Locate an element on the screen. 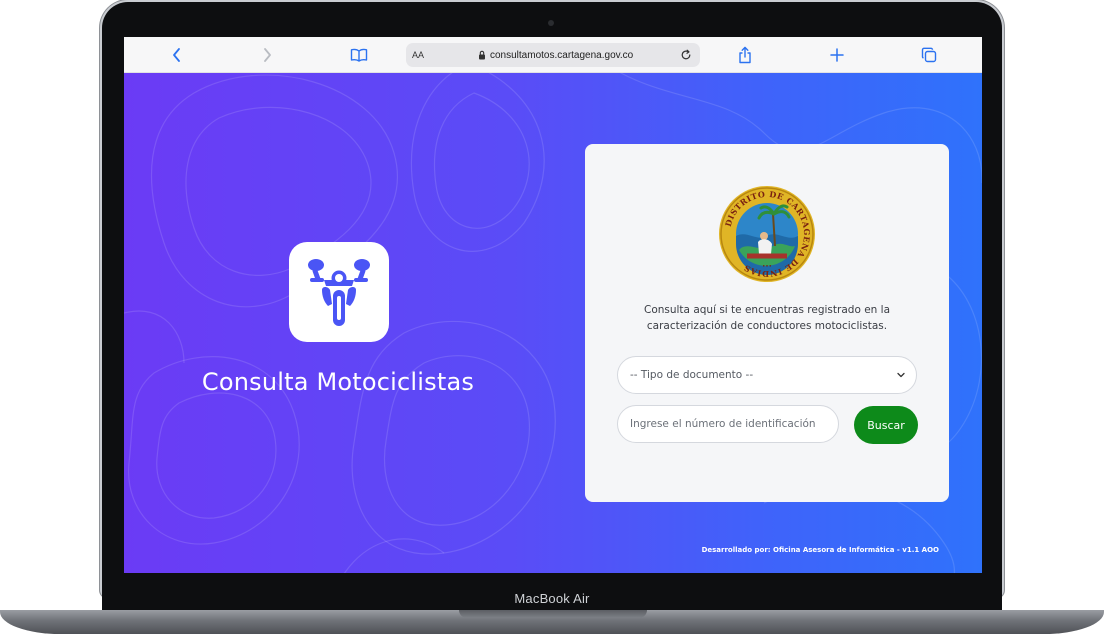 This screenshot has width=1104, height=634. address-bar: AA consultamotos.cartagena.gov.co is located at coordinates (553, 55).